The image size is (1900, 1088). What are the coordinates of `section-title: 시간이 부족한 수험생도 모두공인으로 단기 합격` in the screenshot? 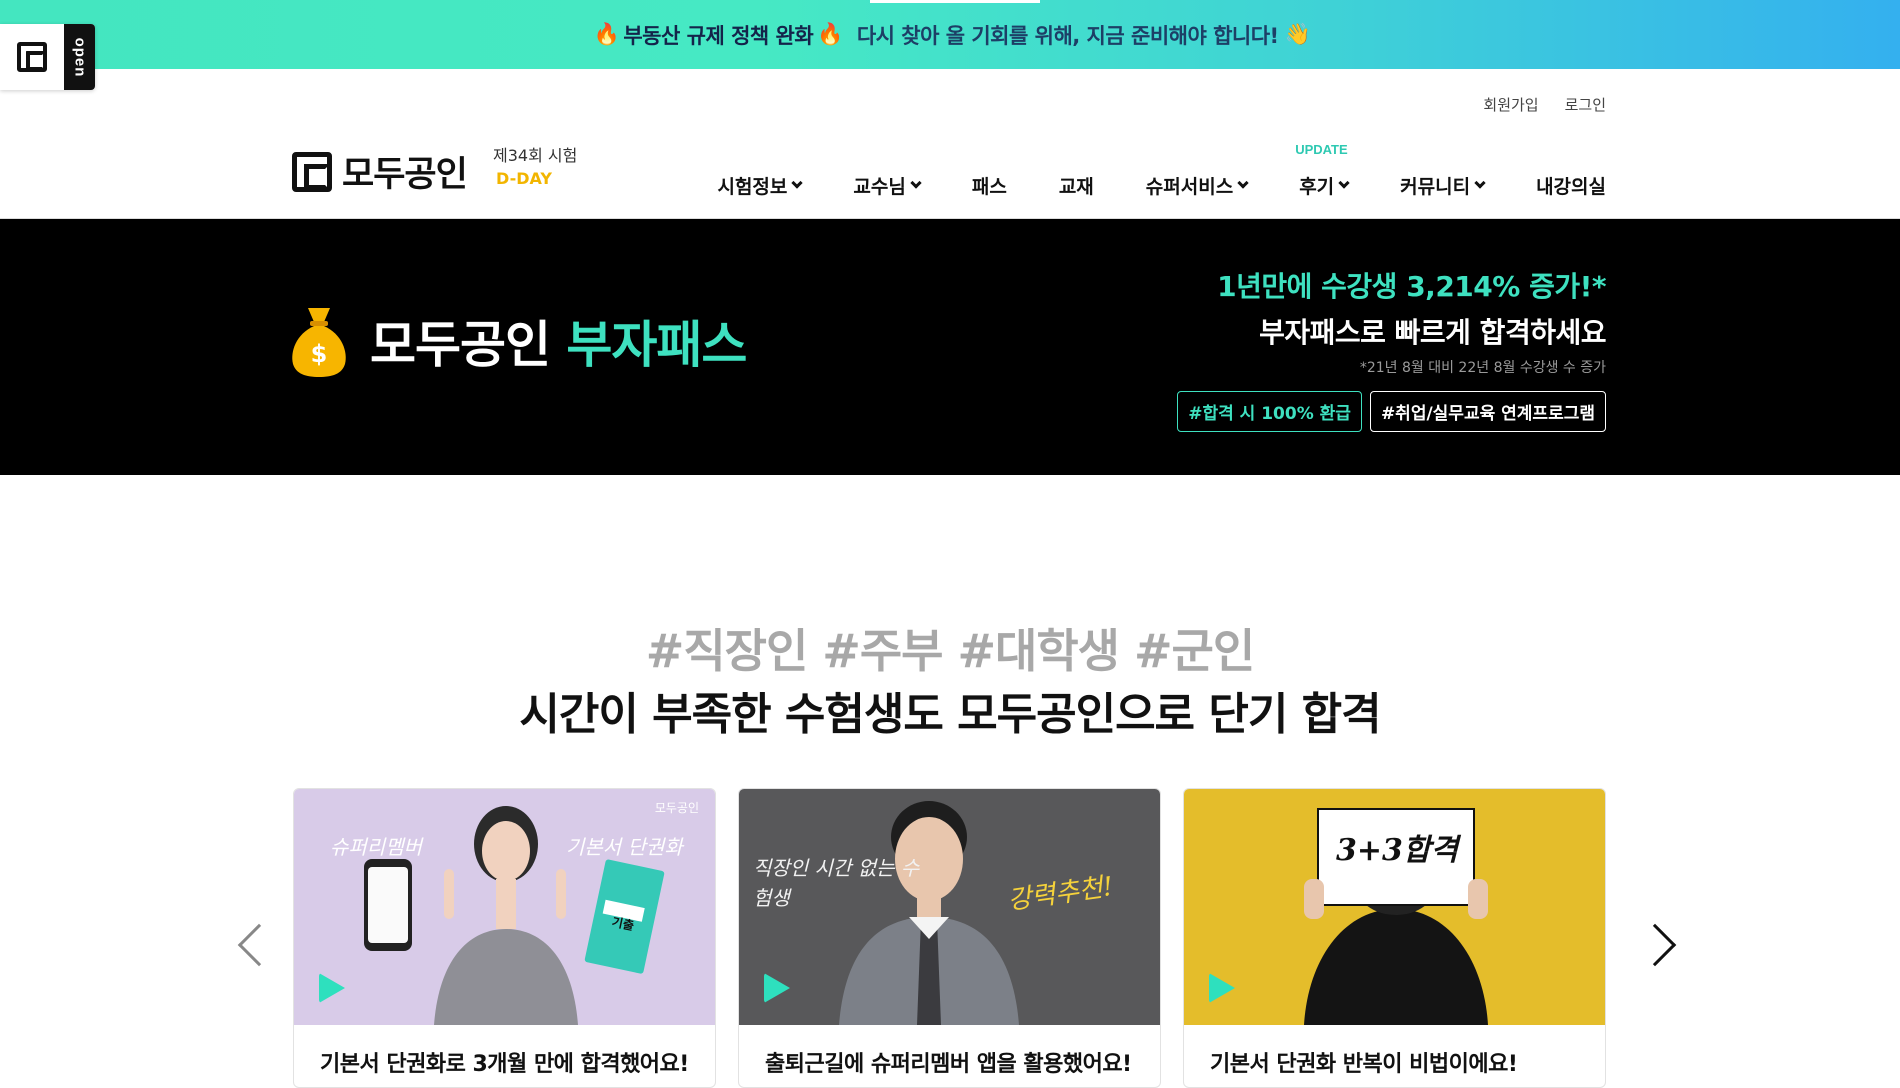 It's located at (950, 714).